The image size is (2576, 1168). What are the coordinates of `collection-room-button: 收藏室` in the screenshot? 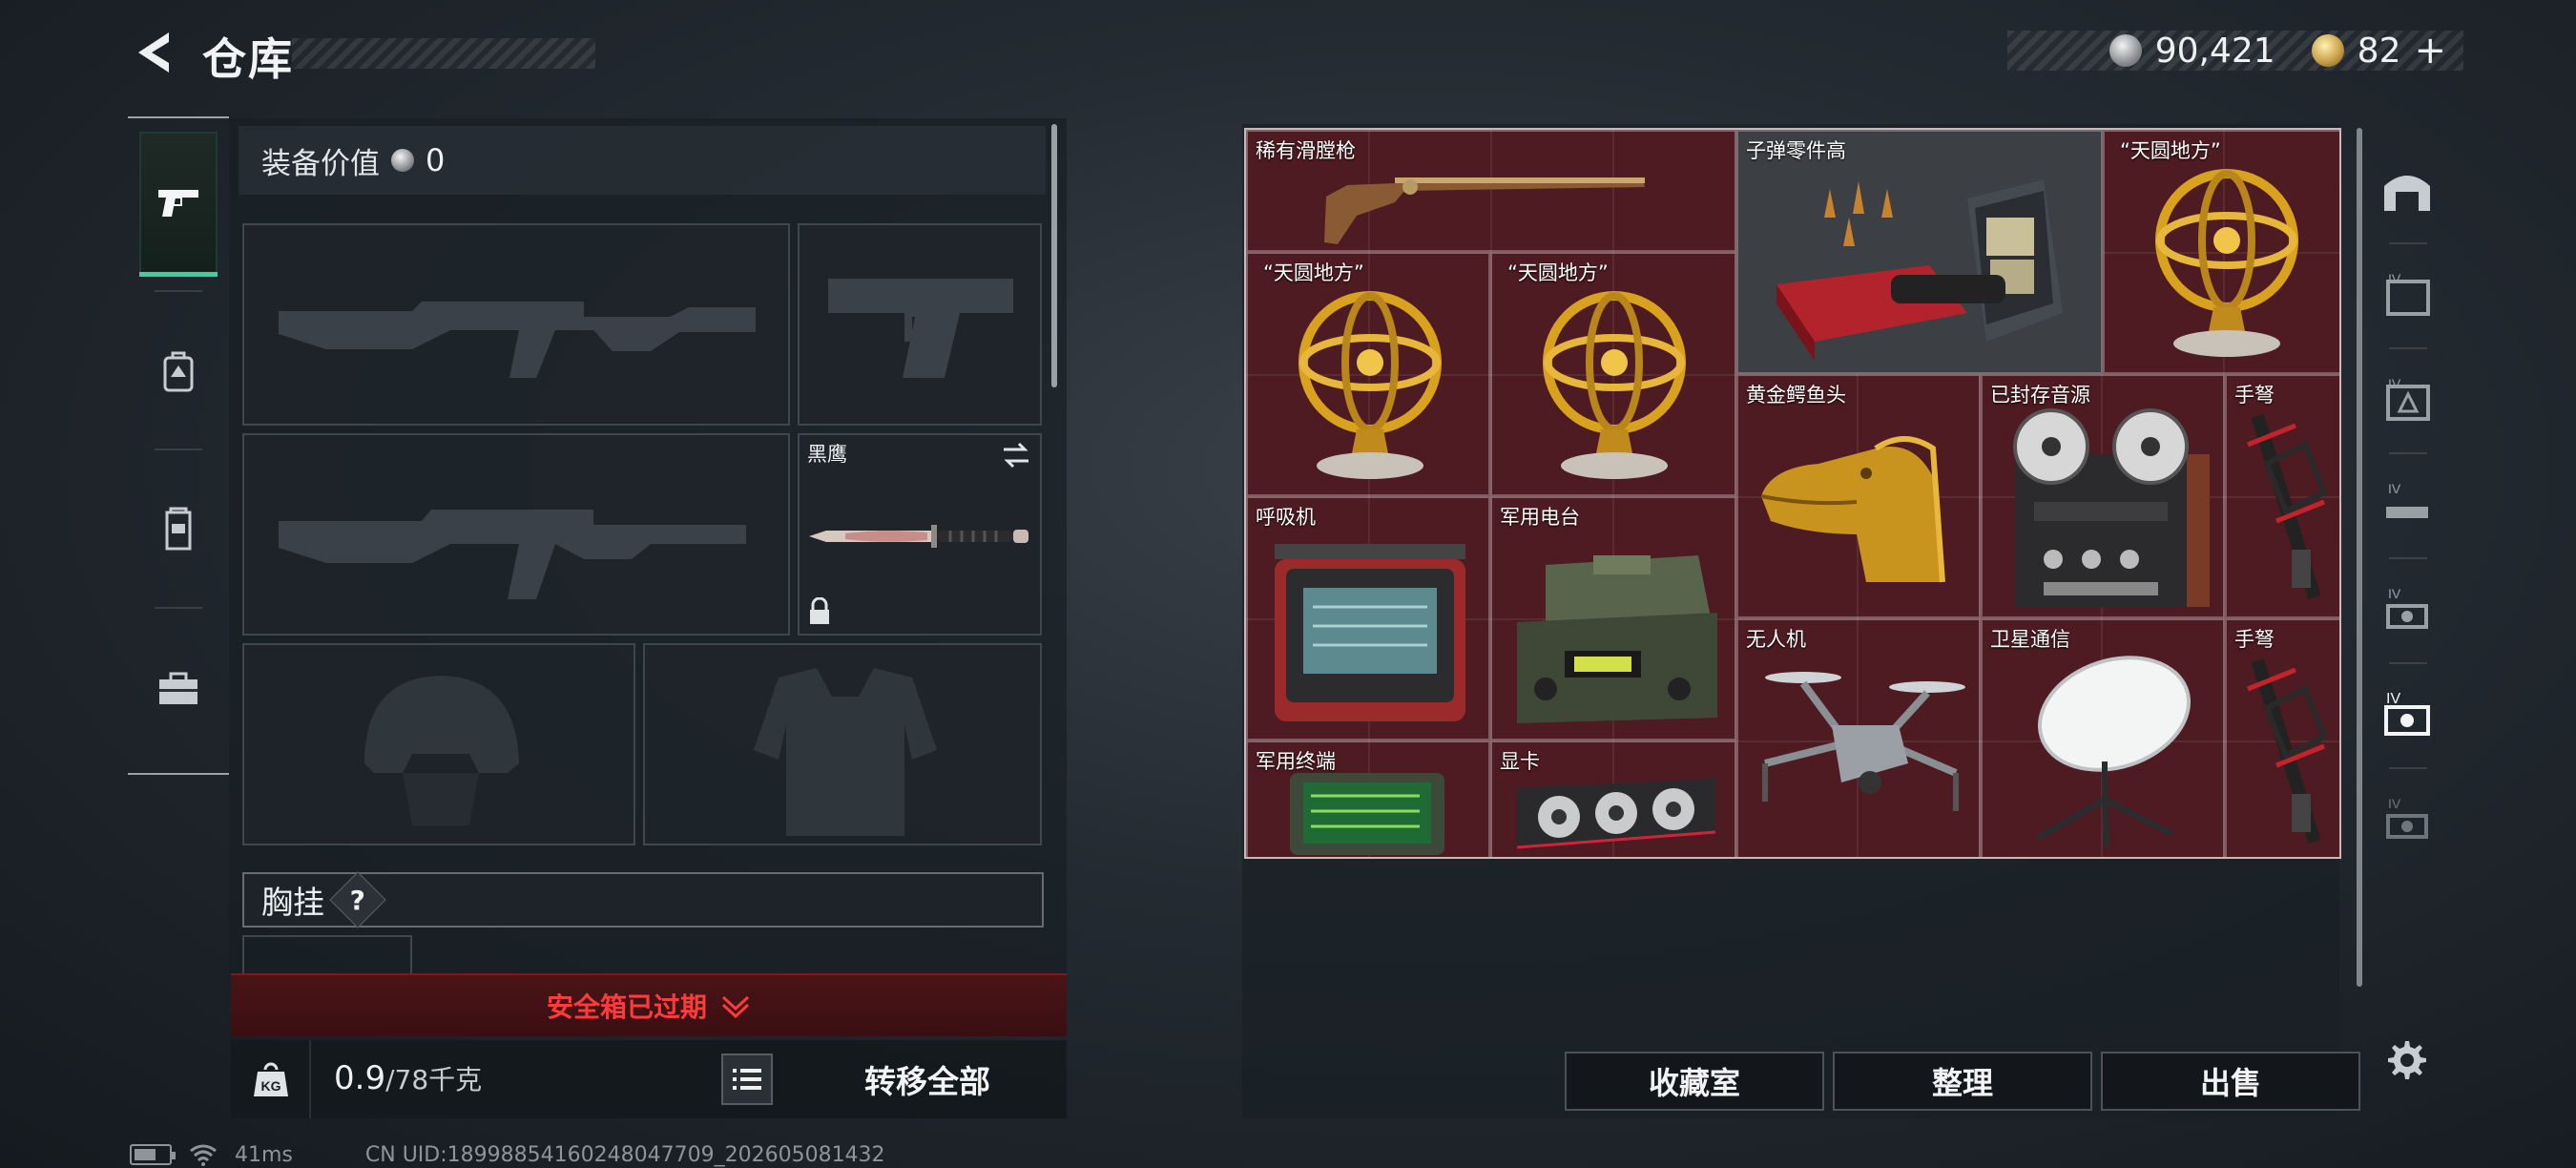 It's located at (1694, 1081).